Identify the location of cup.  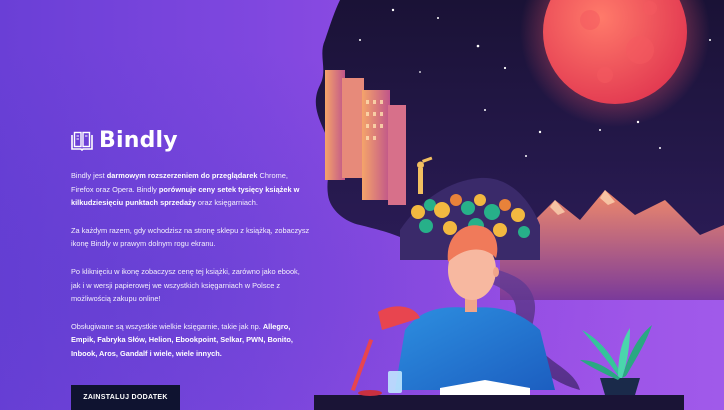
(395, 382).